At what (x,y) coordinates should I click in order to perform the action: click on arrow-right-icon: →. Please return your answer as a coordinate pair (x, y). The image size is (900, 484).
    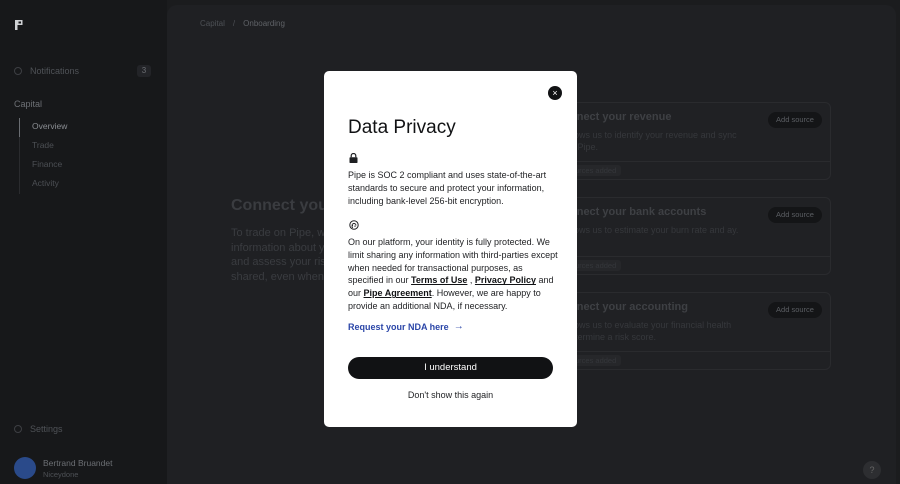
    Looking at the image, I should click on (458, 326).